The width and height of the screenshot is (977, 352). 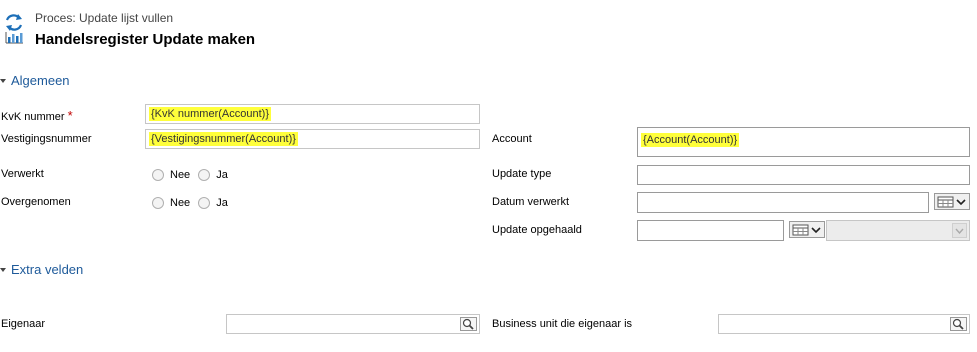 What do you see at coordinates (46, 139) in the screenshot?
I see `vestiging-label: Vestigingsnummer` at bounding box center [46, 139].